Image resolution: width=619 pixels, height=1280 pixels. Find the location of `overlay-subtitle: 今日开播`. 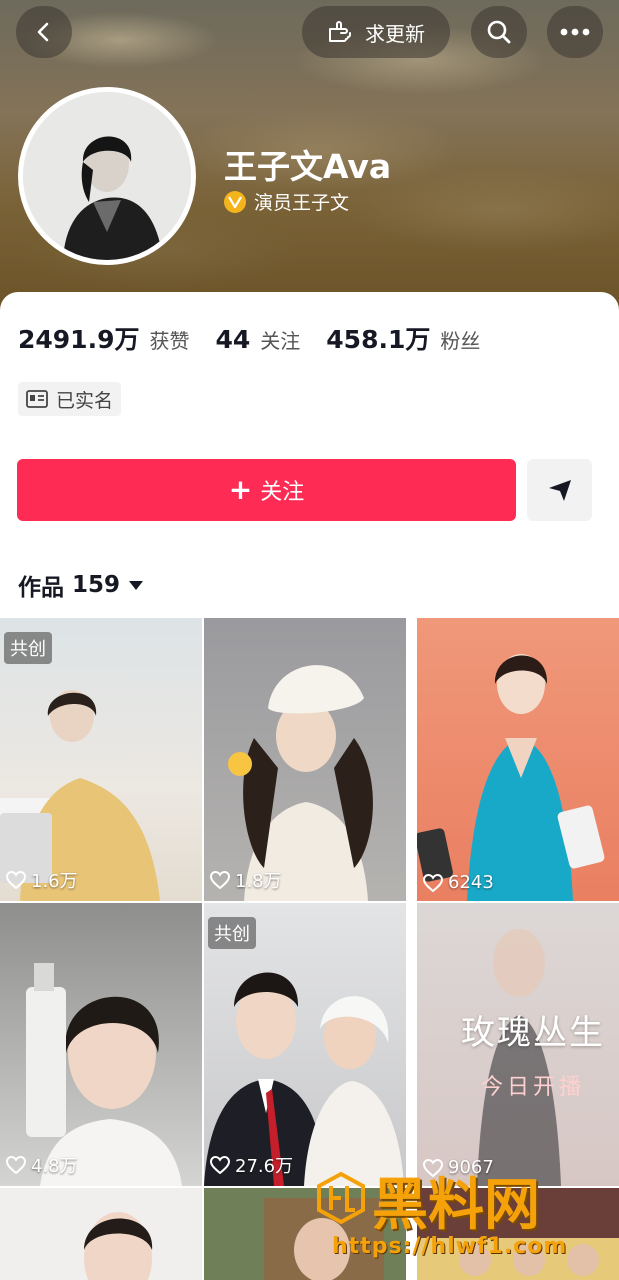

overlay-subtitle: 今日开播 is located at coordinates (533, 1087).